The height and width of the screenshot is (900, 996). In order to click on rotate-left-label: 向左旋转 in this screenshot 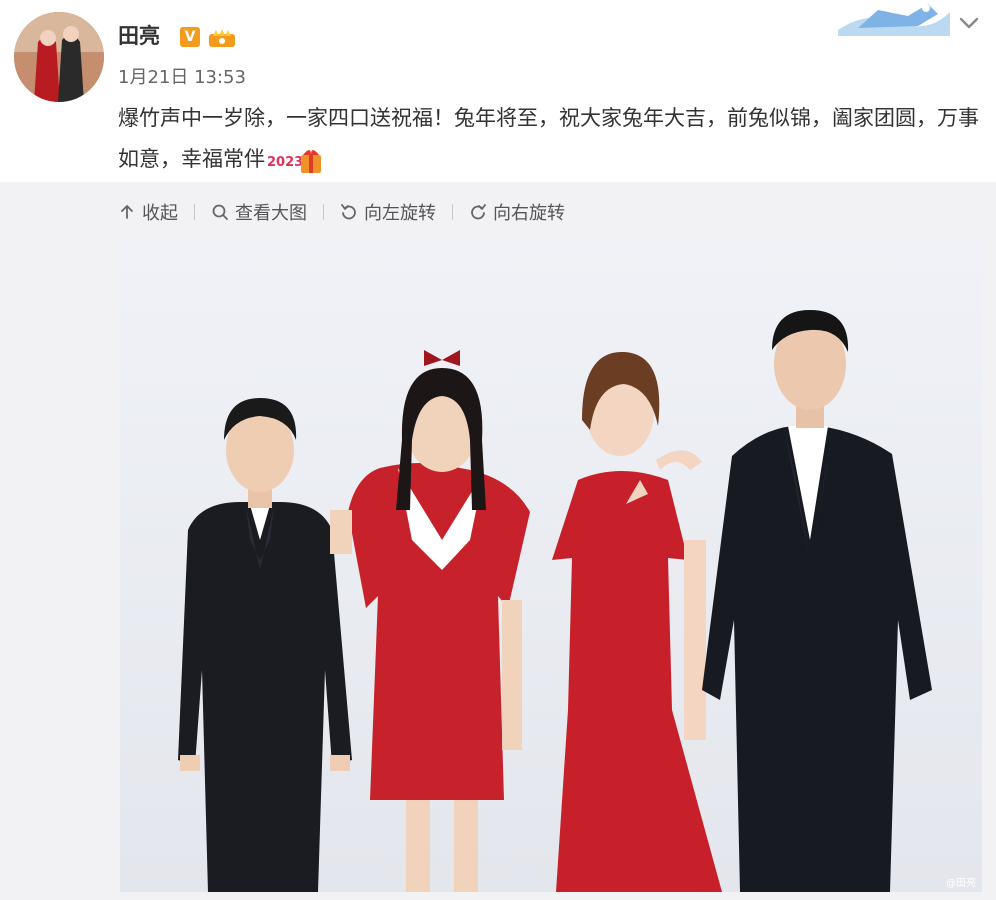, I will do `click(400, 213)`.